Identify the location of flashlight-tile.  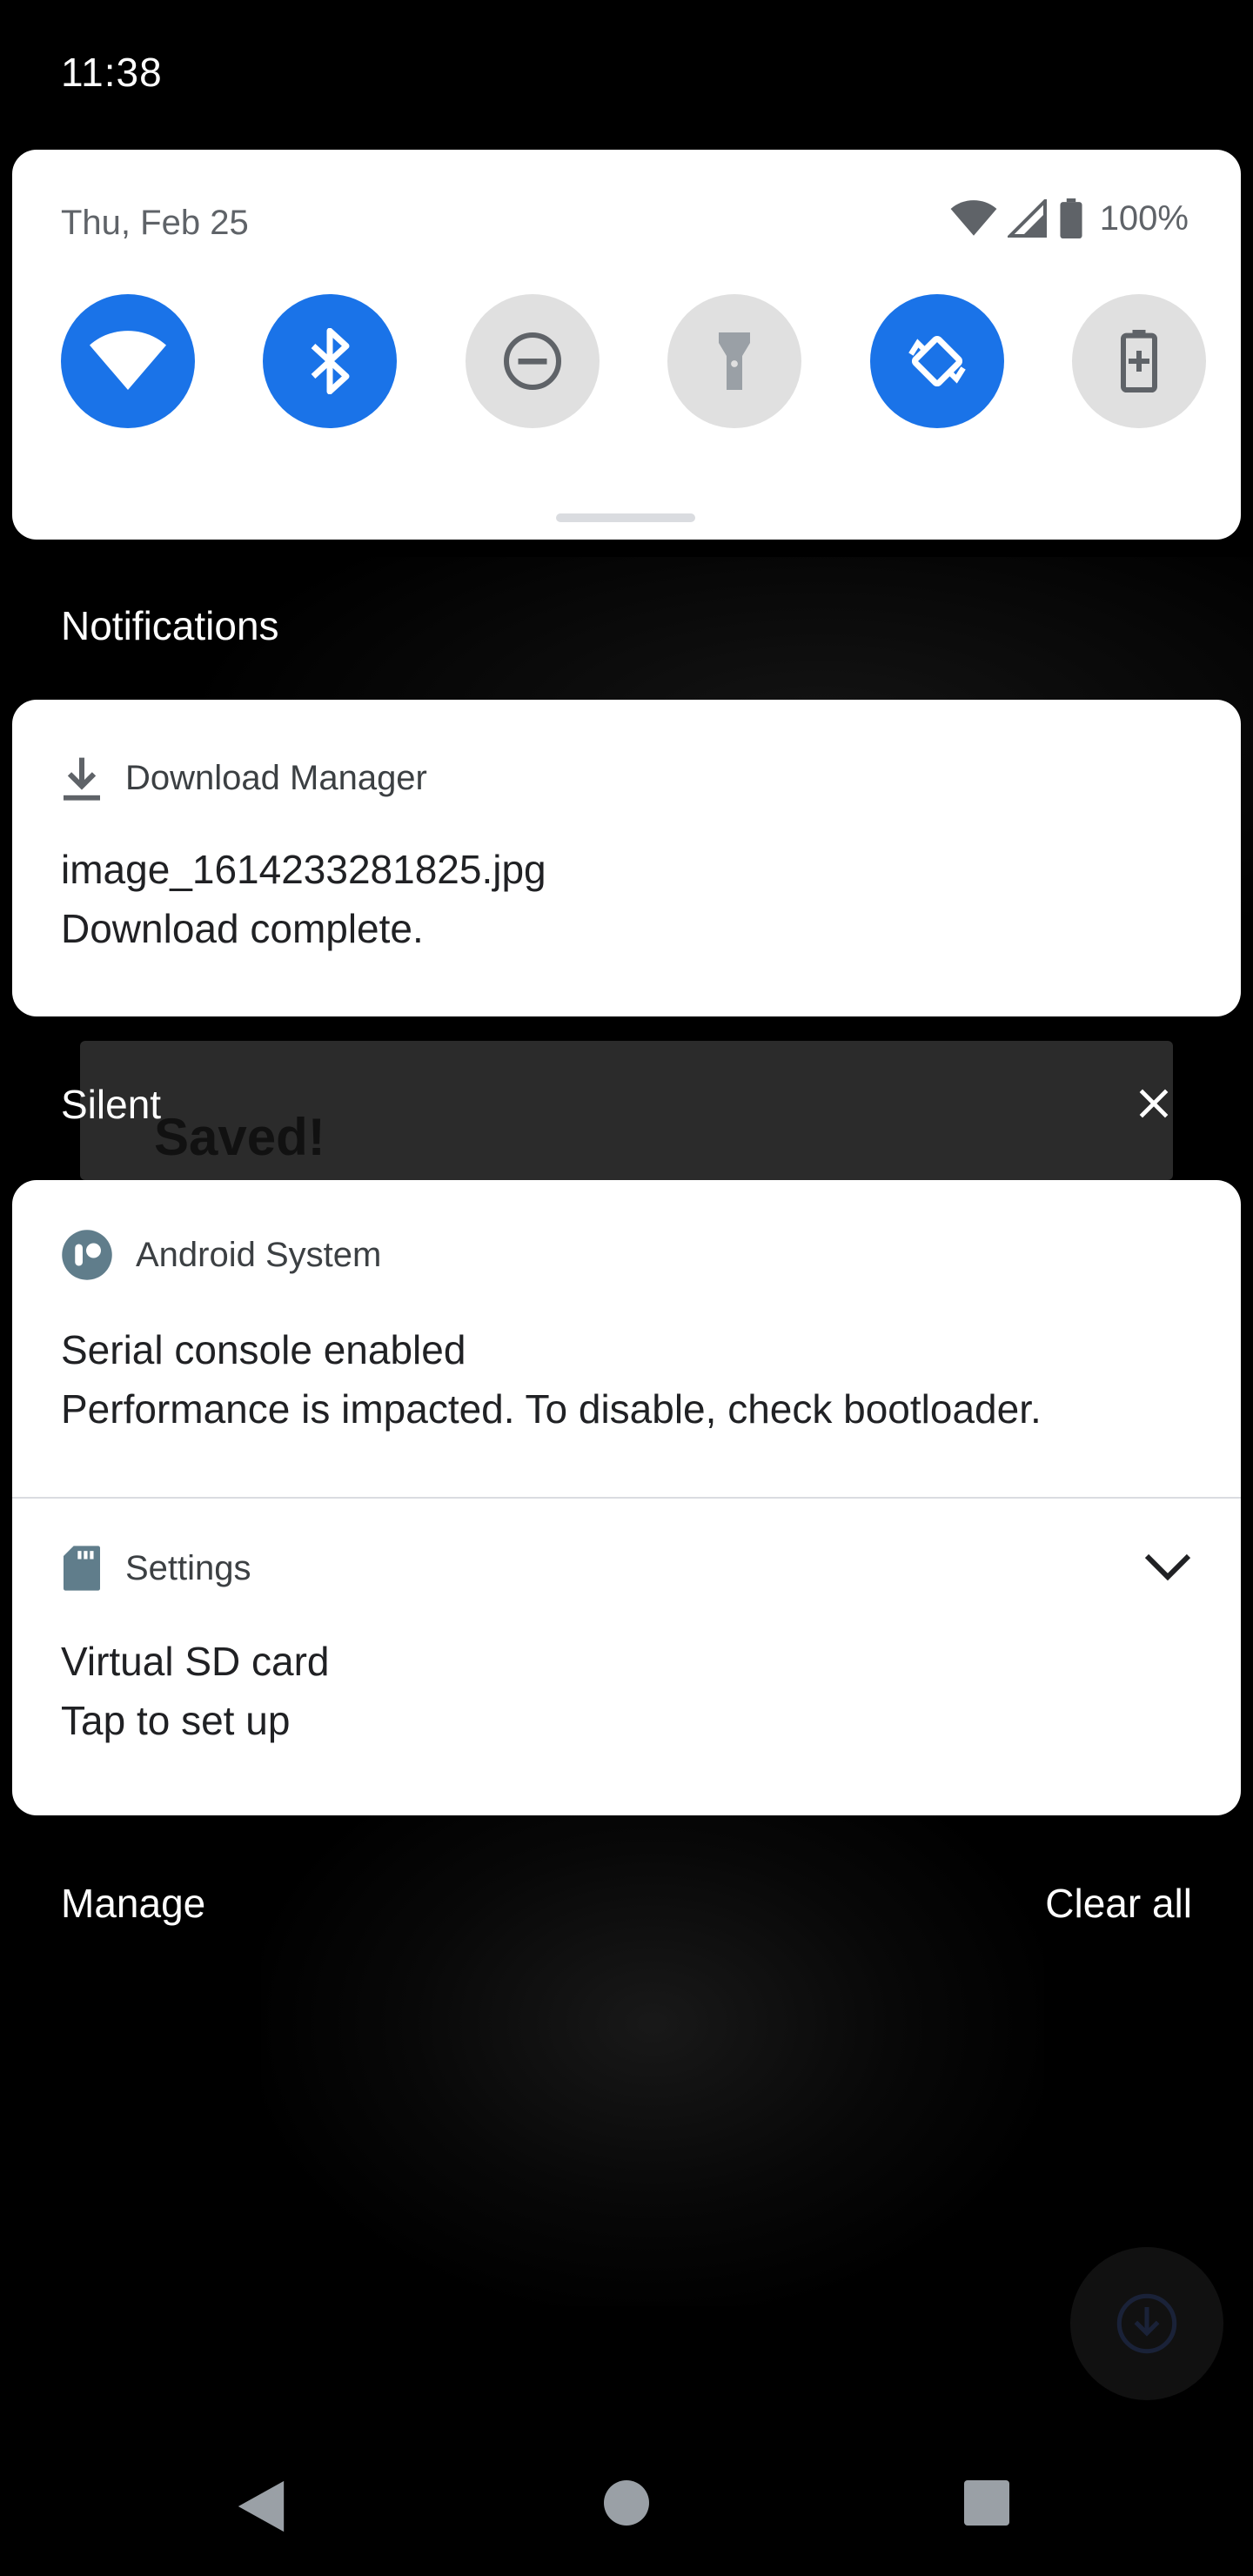
(734, 361).